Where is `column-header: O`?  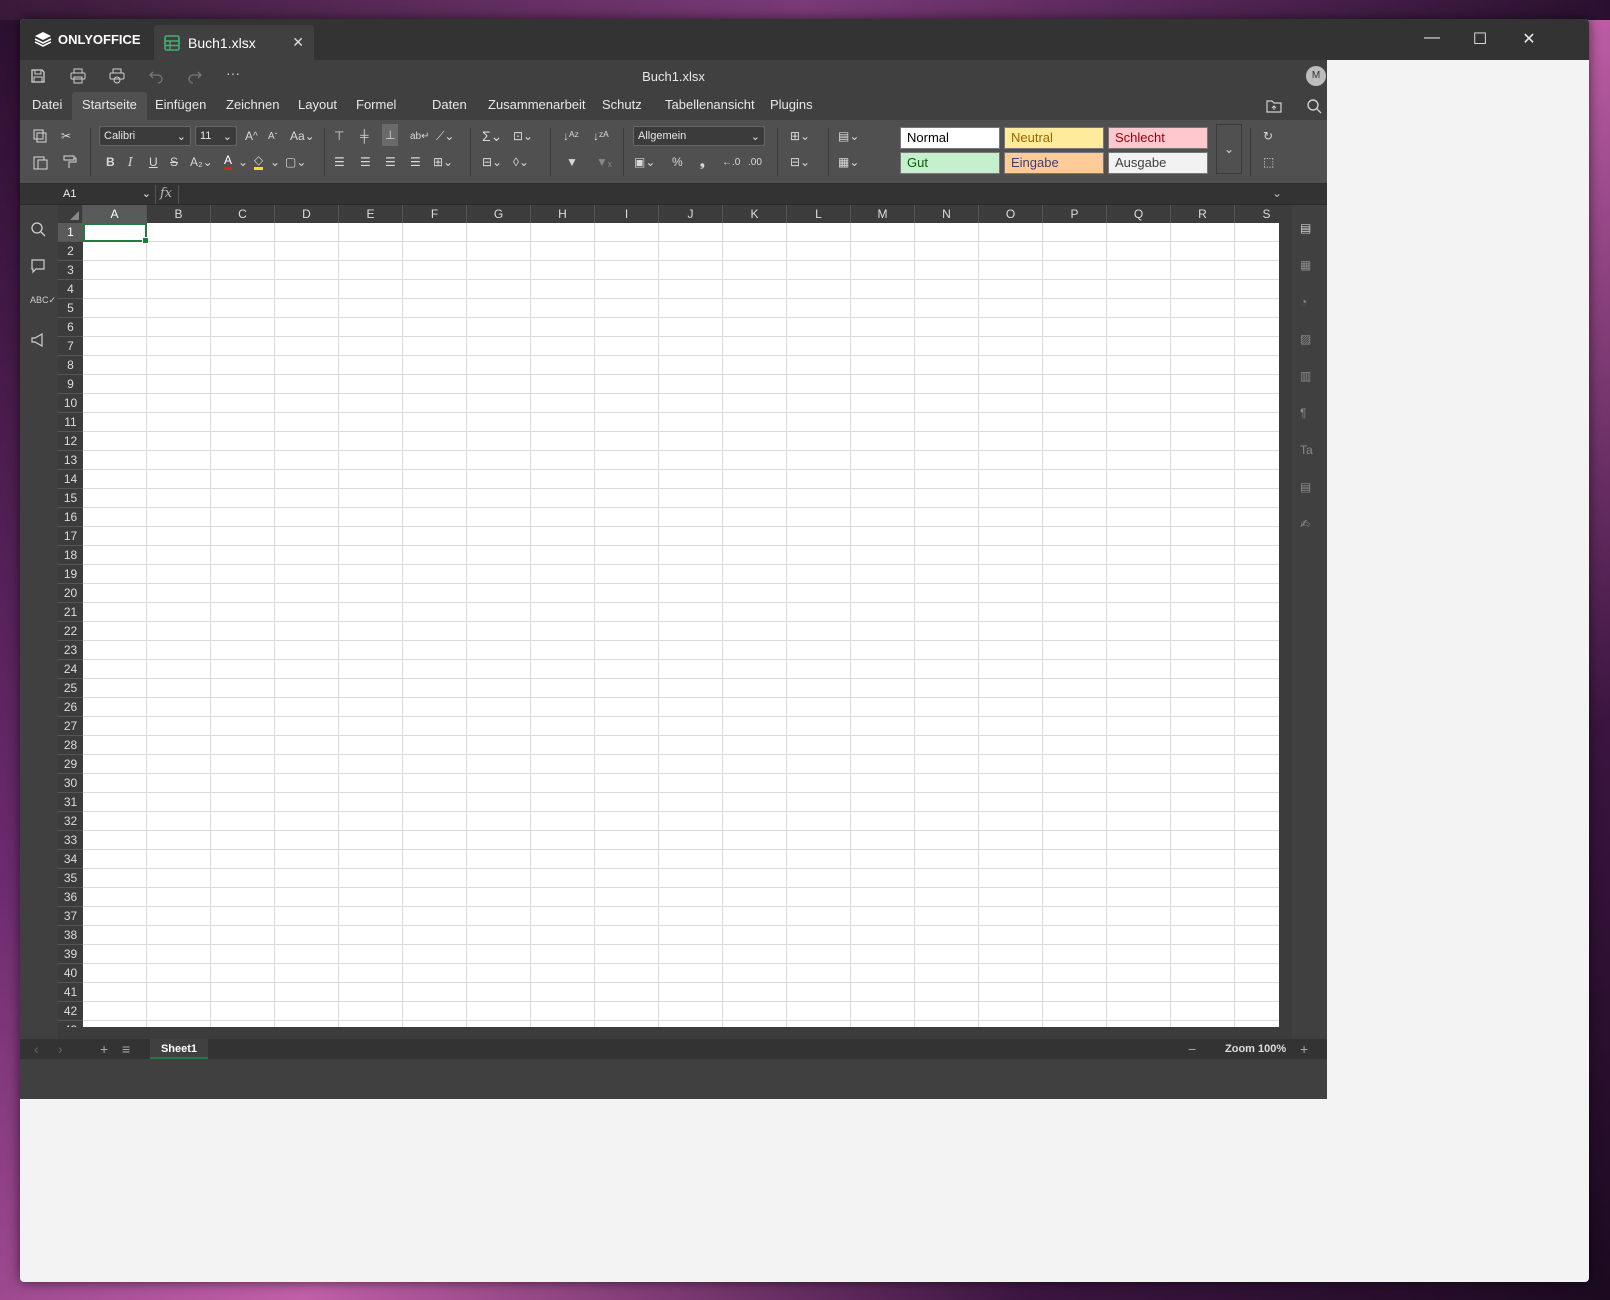
column-header: O is located at coordinates (1011, 214).